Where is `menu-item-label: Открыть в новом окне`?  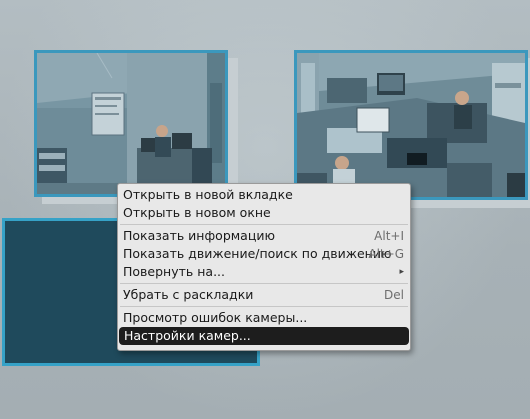
menu-item-label: Открыть в новом окне is located at coordinates (197, 212).